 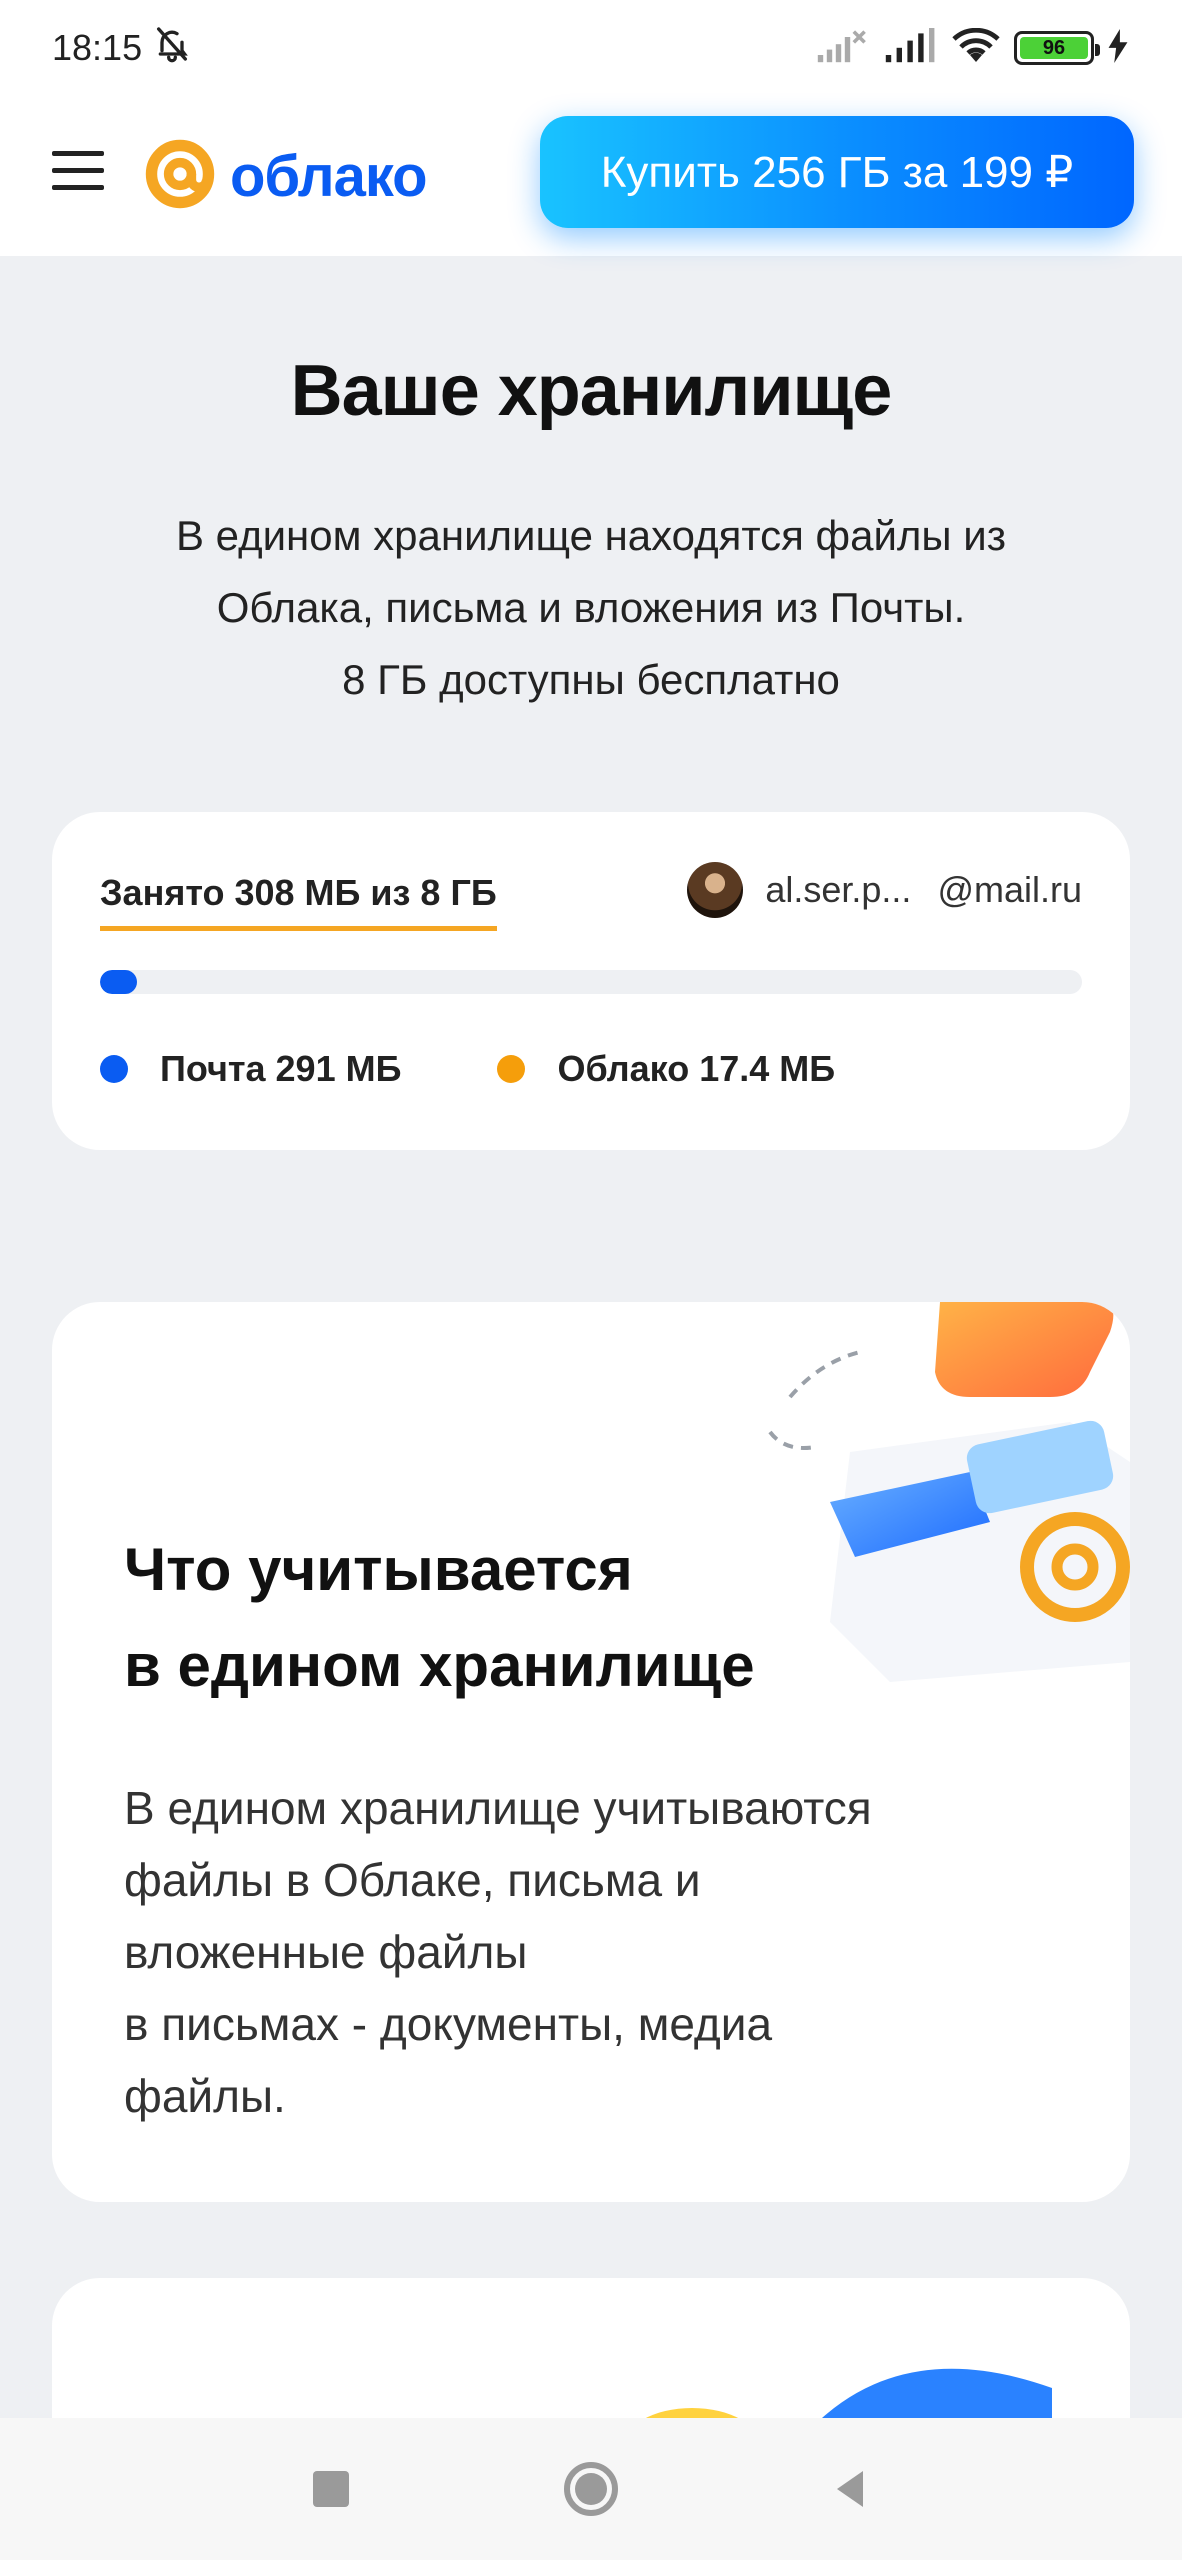 I want to click on legend-label: Почта 291 МБ, so click(x=281, y=1068).